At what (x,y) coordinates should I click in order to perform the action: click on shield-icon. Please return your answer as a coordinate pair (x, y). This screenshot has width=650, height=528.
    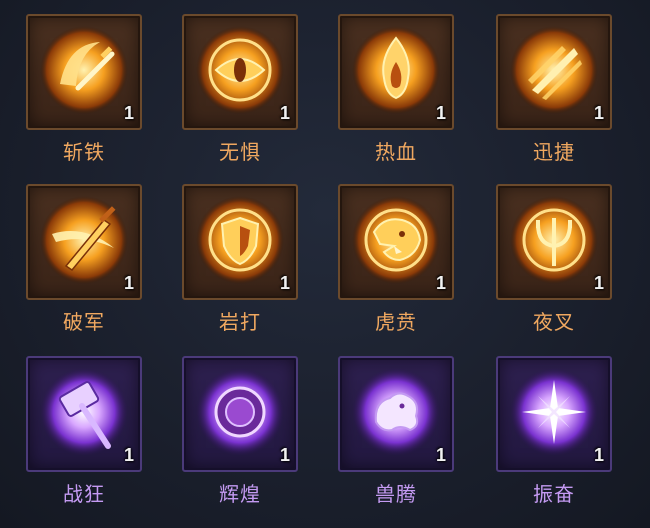
    Looking at the image, I should click on (240, 240).